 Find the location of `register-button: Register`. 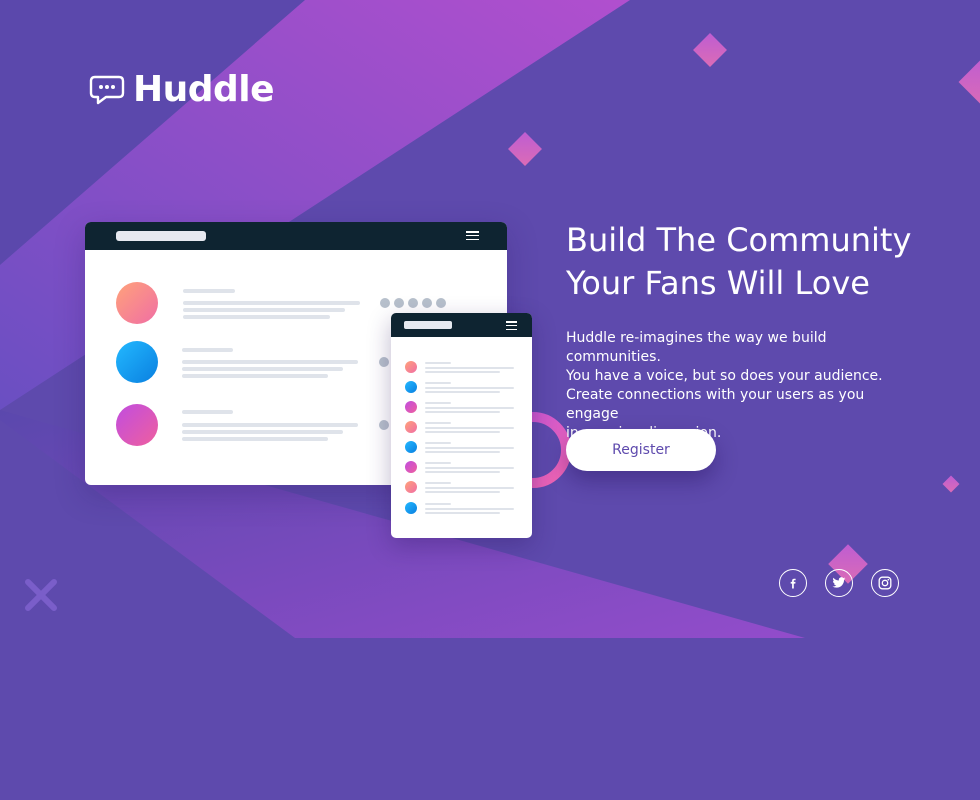

register-button: Register is located at coordinates (641, 450).